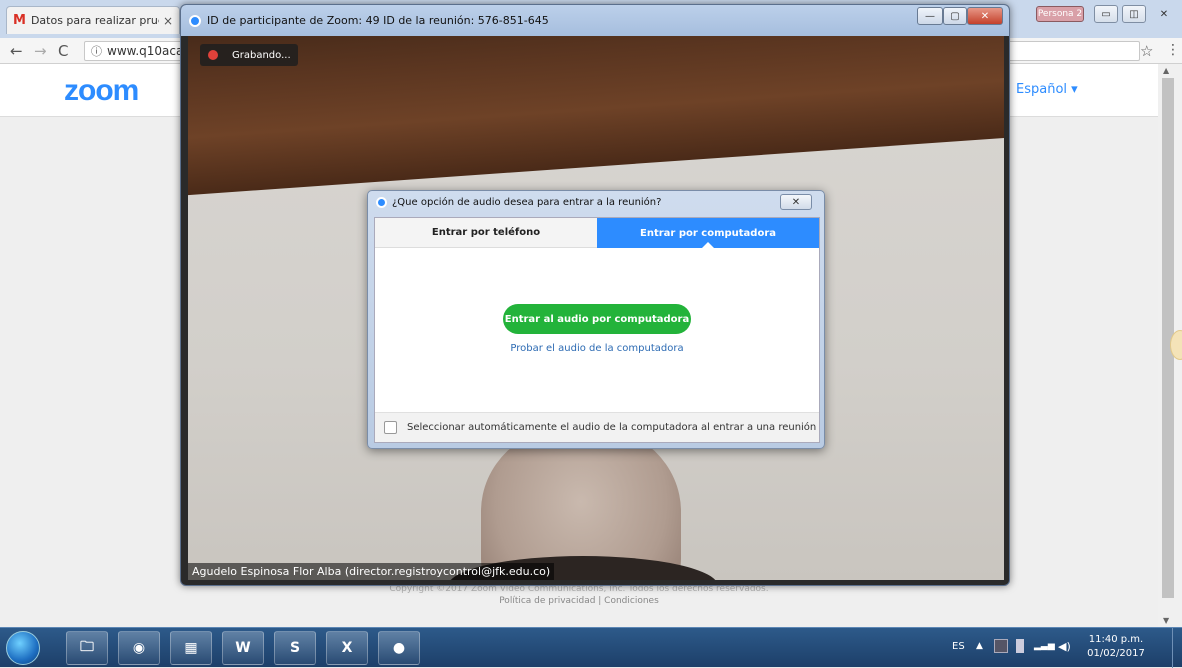  I want to click on info-icon: ⓘ, so click(96, 51).